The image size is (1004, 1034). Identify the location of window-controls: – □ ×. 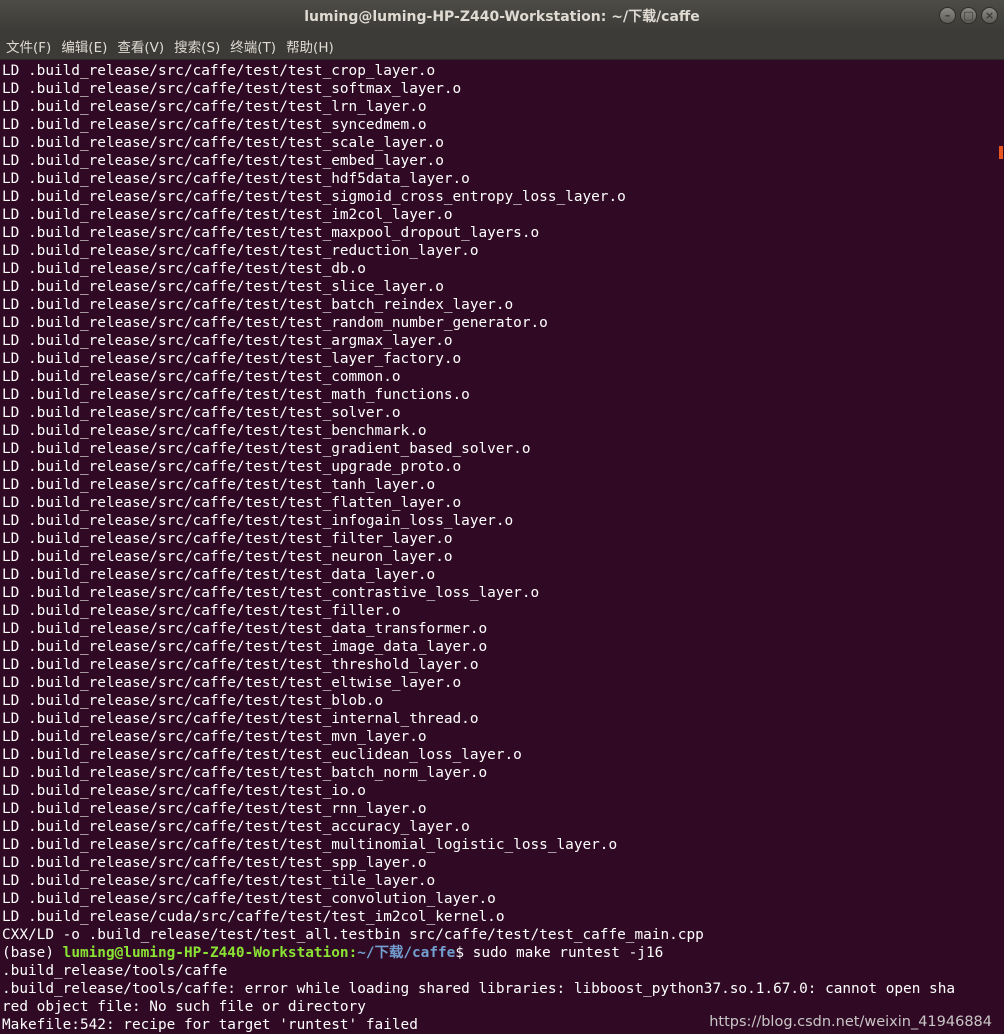
(968, 15).